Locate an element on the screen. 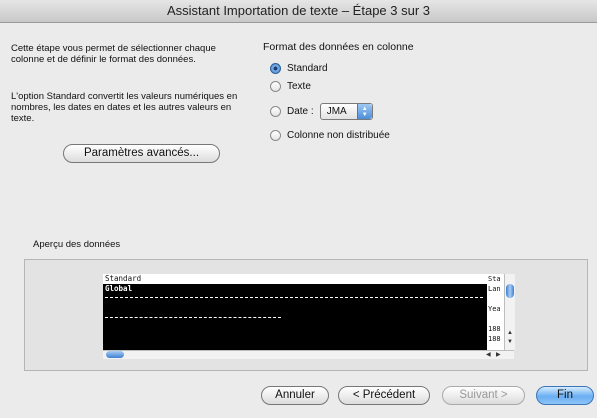 The image size is (597, 418). scroll-right-icon: ▶ is located at coordinates (498, 354).